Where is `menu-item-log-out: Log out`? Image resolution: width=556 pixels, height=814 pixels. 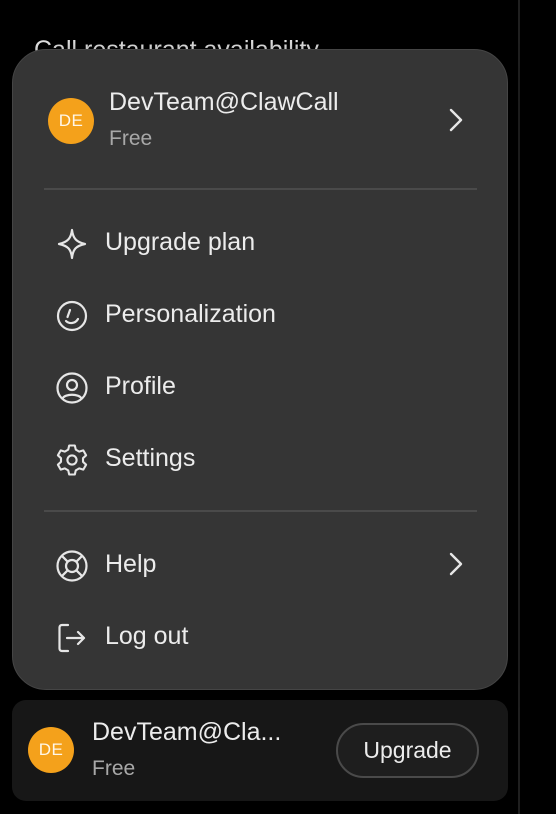
menu-item-log-out: Log out is located at coordinates (260, 636).